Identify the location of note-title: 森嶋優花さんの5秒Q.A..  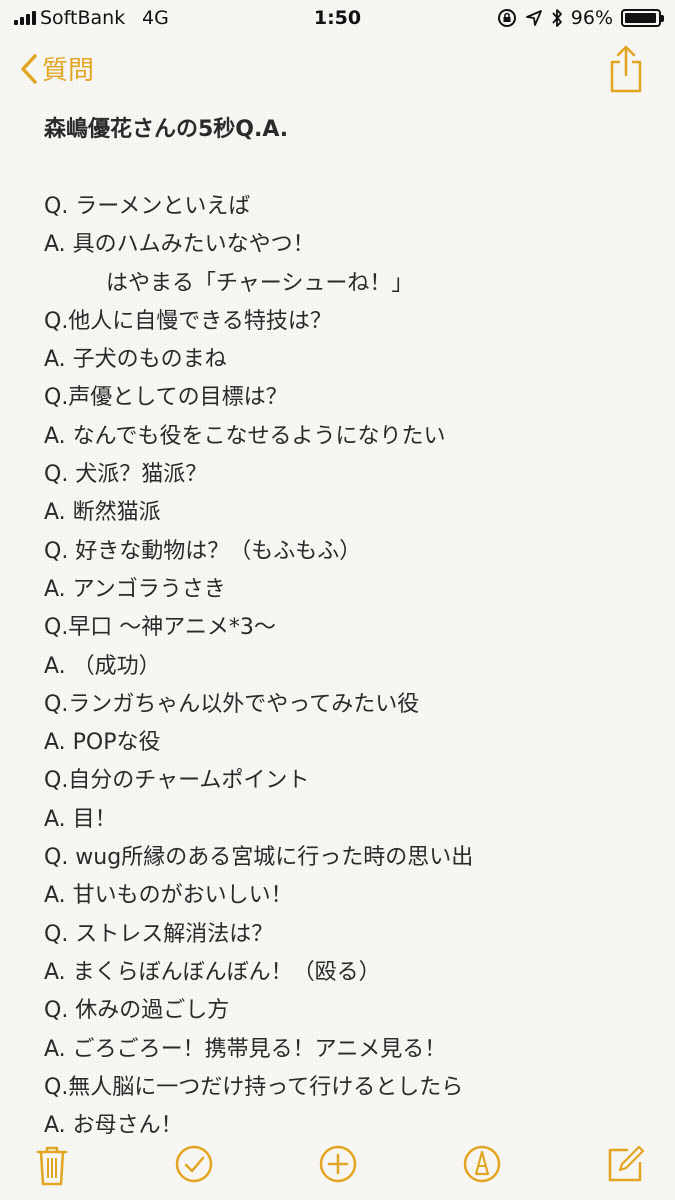
(166, 129).